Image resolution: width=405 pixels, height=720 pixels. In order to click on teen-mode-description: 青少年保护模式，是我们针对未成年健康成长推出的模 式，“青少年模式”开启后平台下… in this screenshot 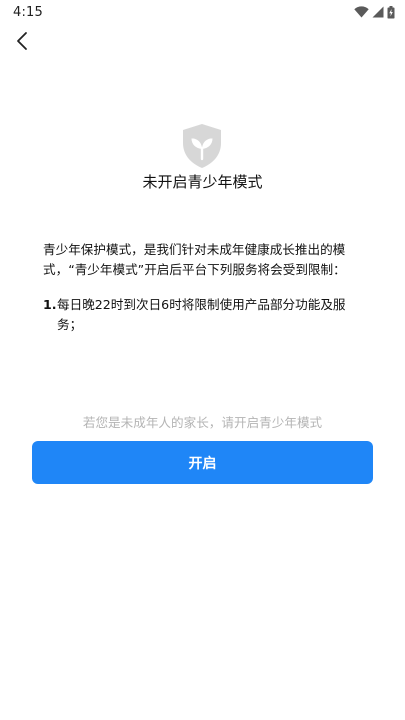, I will do `click(203, 260)`.